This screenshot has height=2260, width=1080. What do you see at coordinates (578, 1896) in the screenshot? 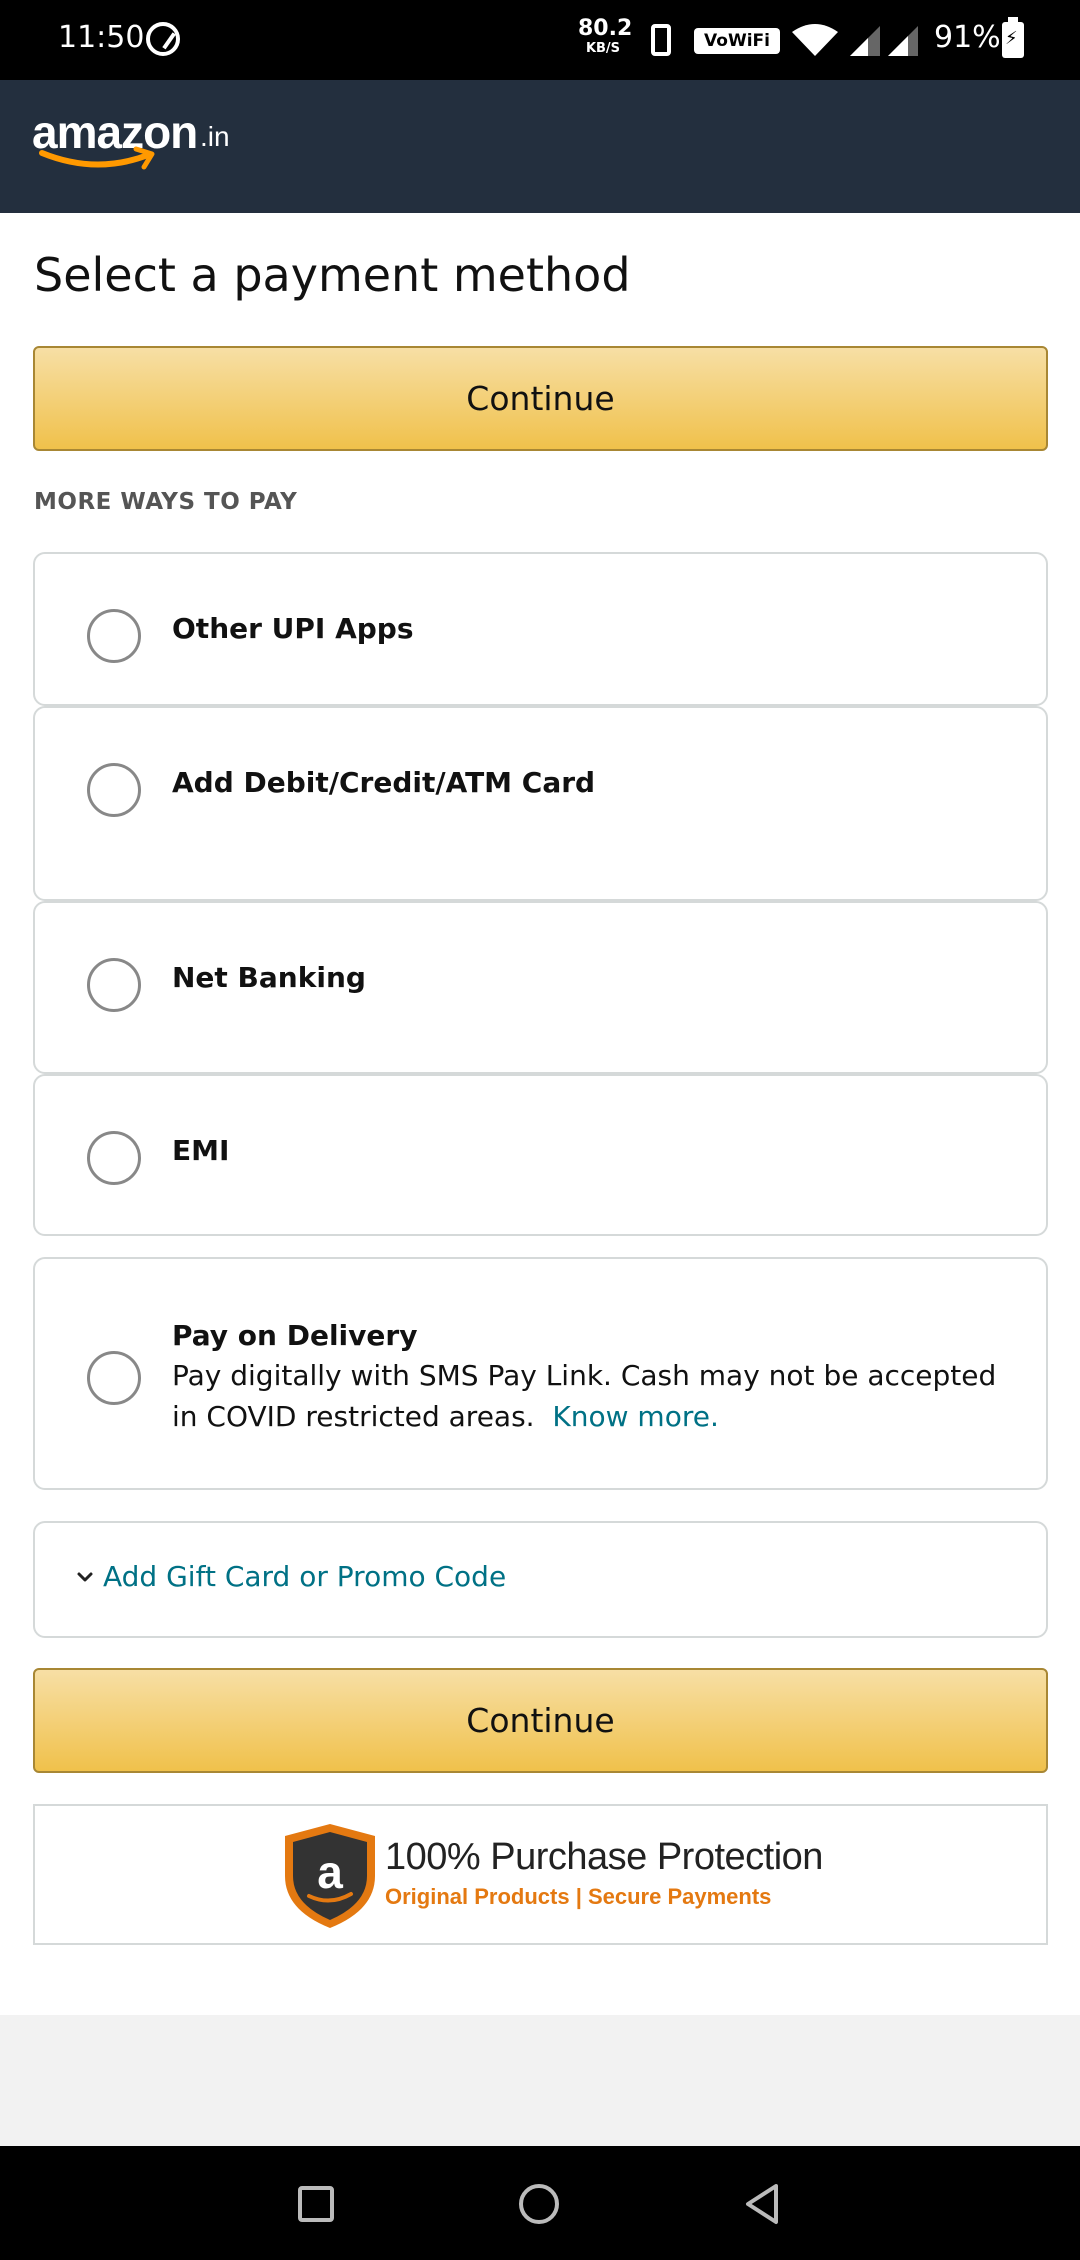
I see `protection-subtitle: Original Products | Secure Payments` at bounding box center [578, 1896].